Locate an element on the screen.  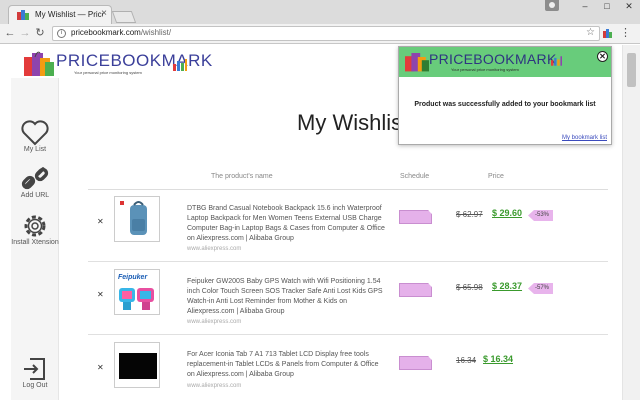
product-image-backpack is located at coordinates (137, 219).